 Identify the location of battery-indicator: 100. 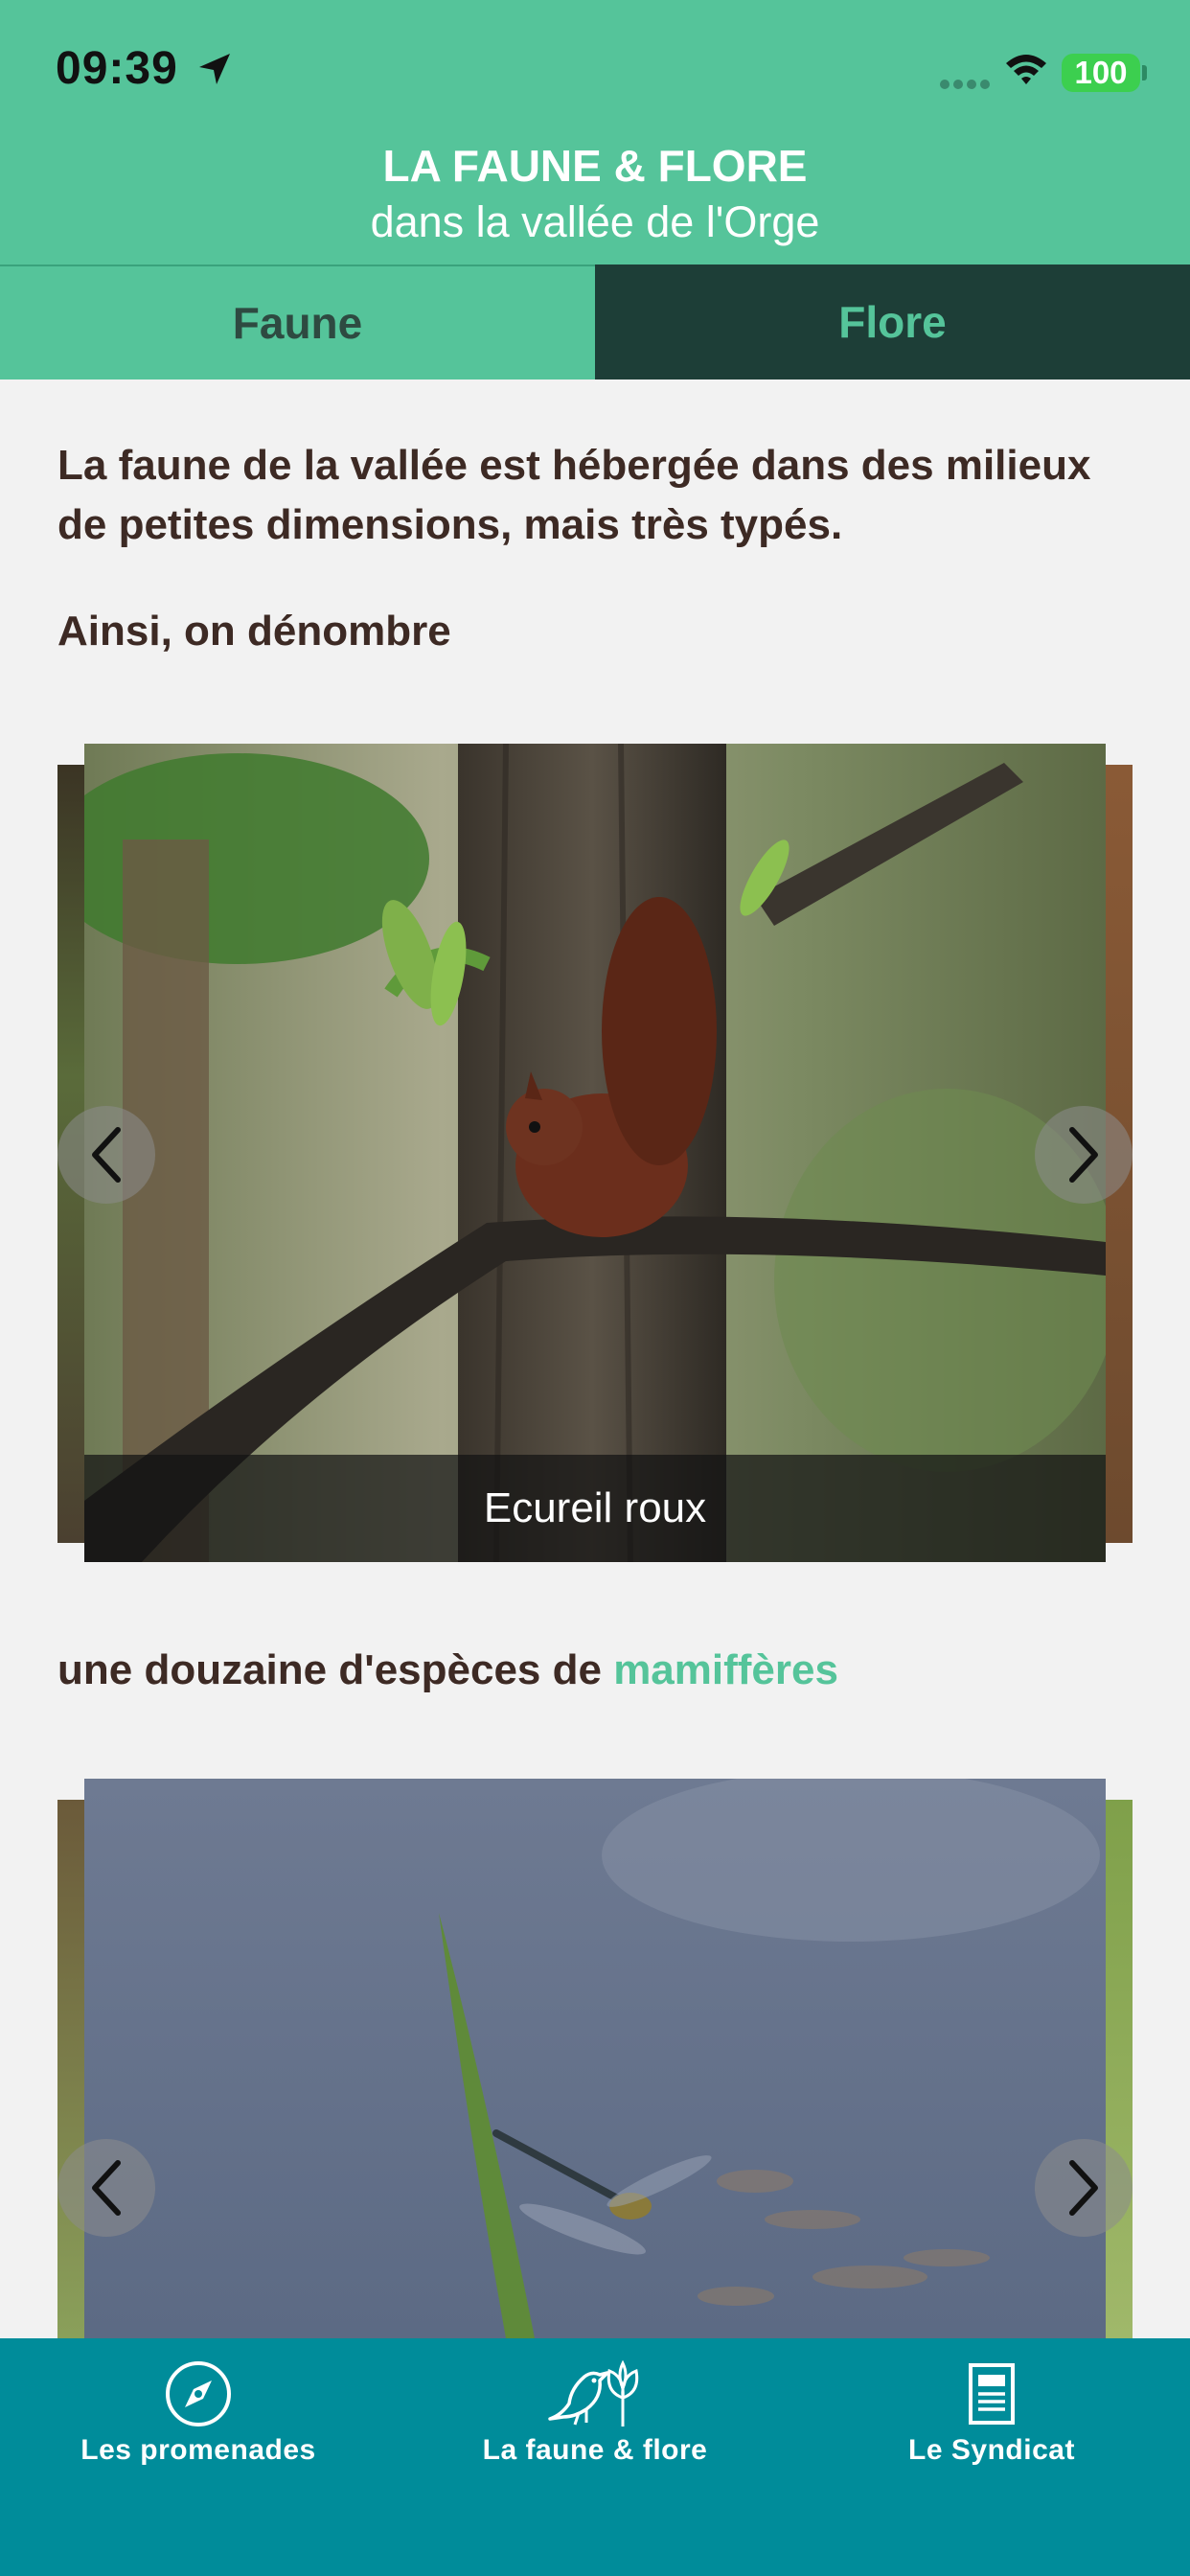
(1101, 73).